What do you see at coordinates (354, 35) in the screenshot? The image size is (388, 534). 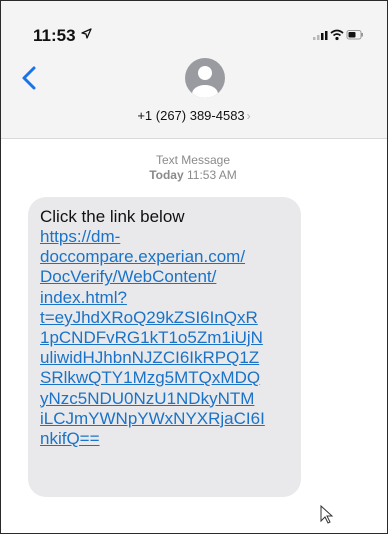 I see `battery-icon` at bounding box center [354, 35].